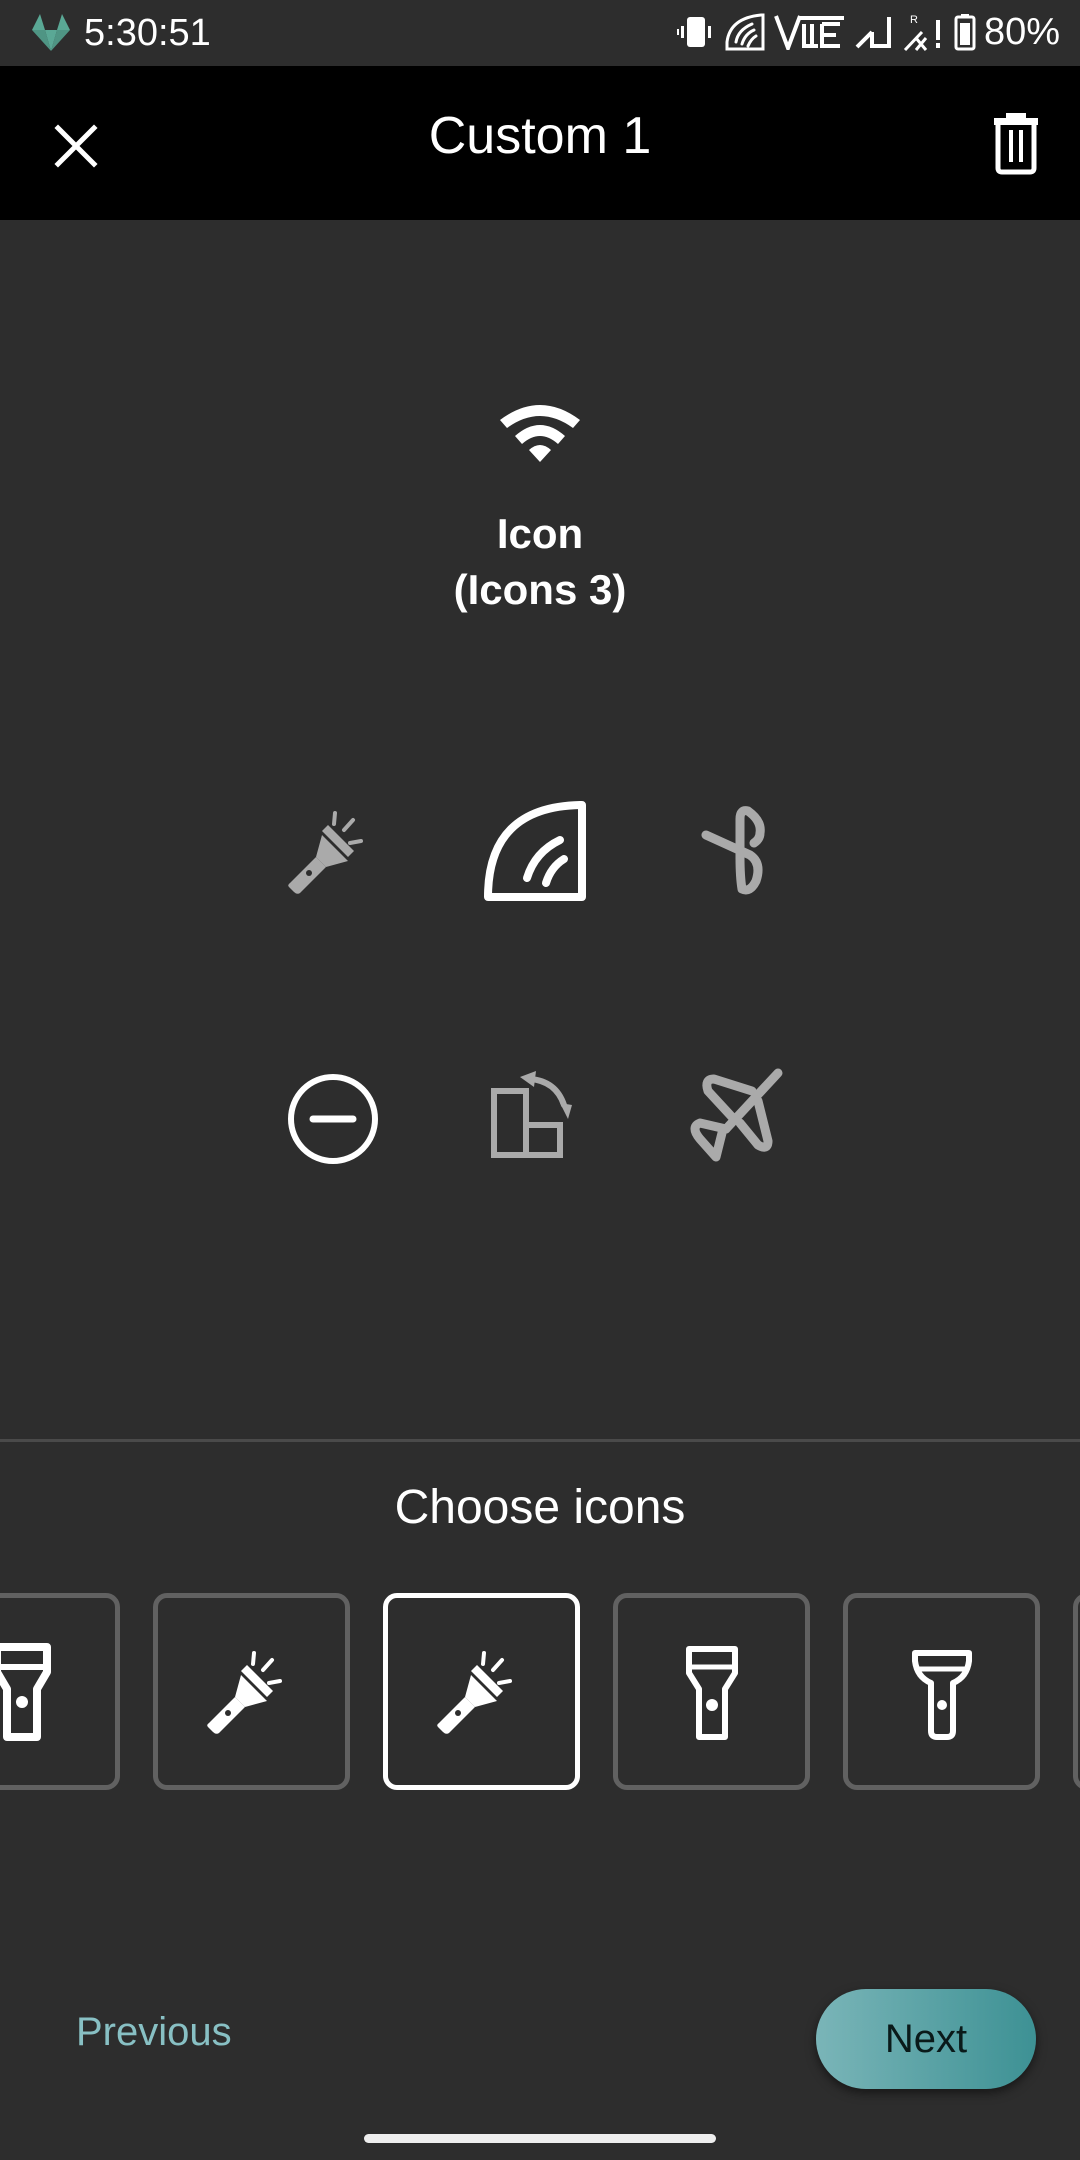  What do you see at coordinates (540, 533) in the screenshot?
I see `preview-label-name: Icon` at bounding box center [540, 533].